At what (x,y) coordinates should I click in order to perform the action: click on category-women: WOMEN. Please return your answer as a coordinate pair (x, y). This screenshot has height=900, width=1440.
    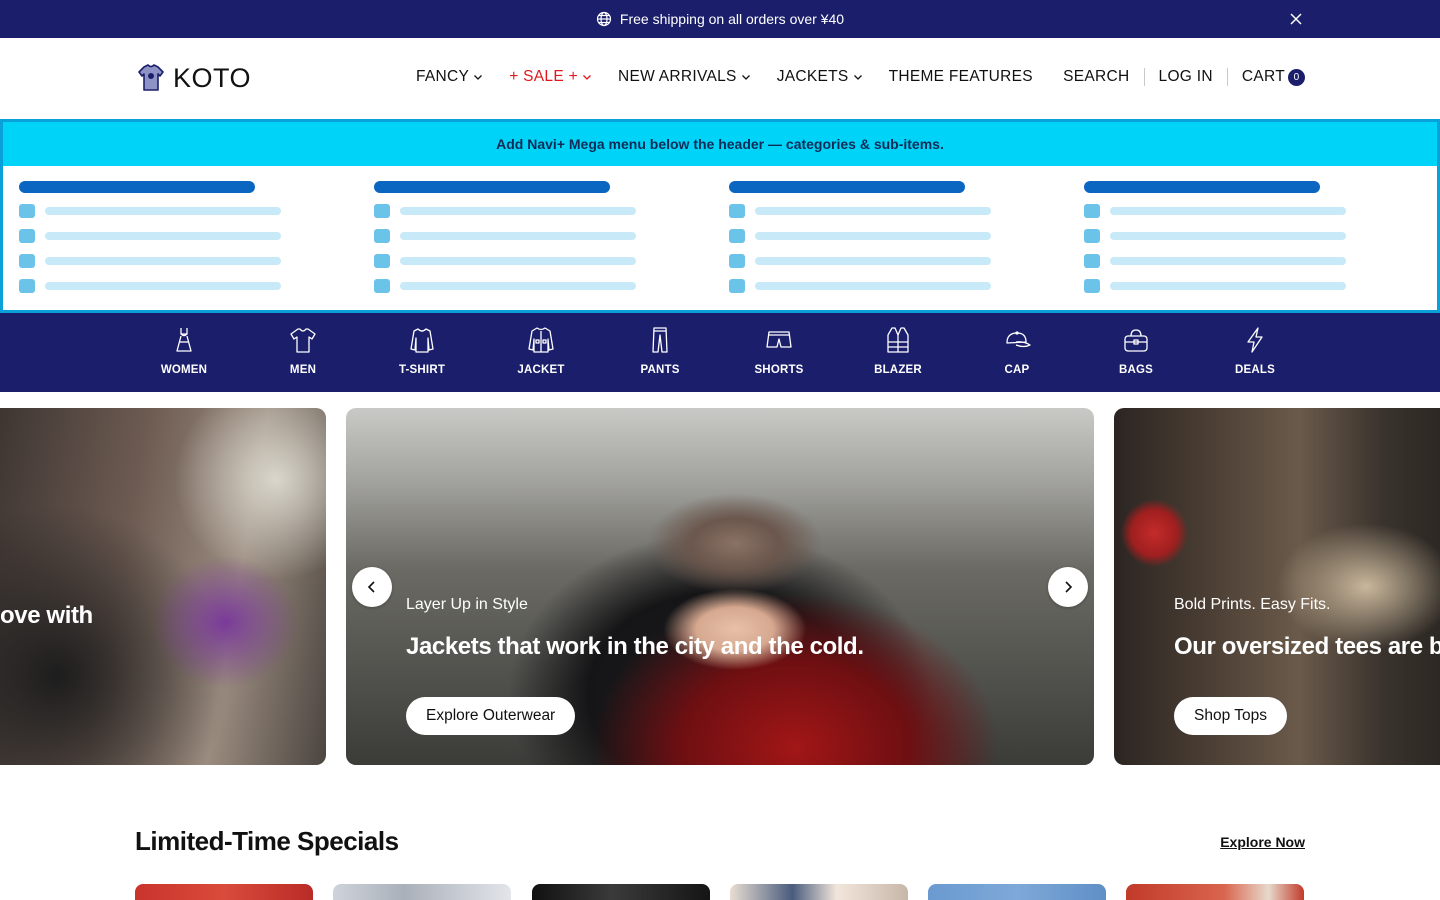
    Looking at the image, I should click on (184, 350).